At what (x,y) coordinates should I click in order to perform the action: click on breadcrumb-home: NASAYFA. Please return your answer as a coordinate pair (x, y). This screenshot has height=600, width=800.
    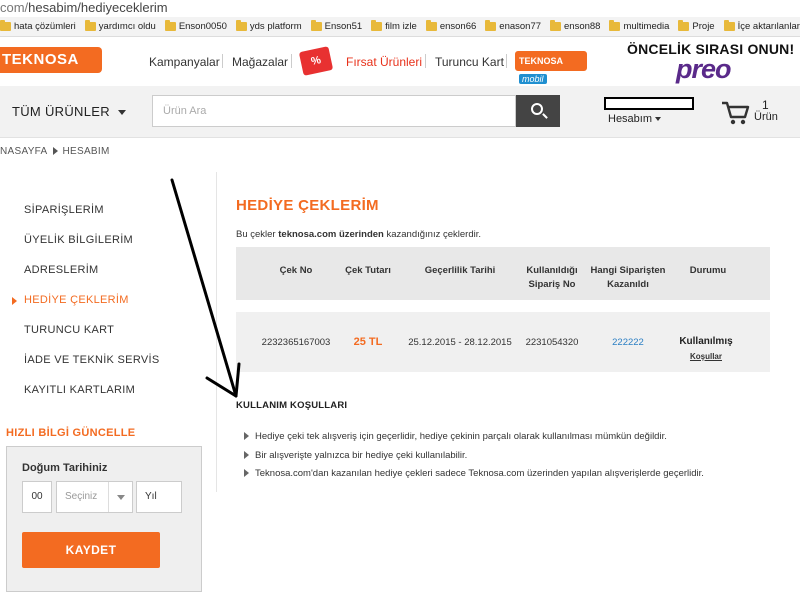
    Looking at the image, I should click on (24, 151).